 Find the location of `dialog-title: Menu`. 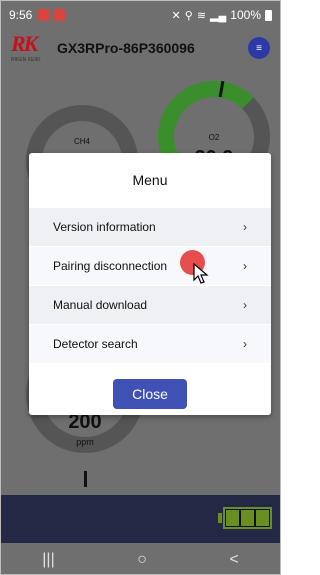

dialog-title: Menu is located at coordinates (150, 180).